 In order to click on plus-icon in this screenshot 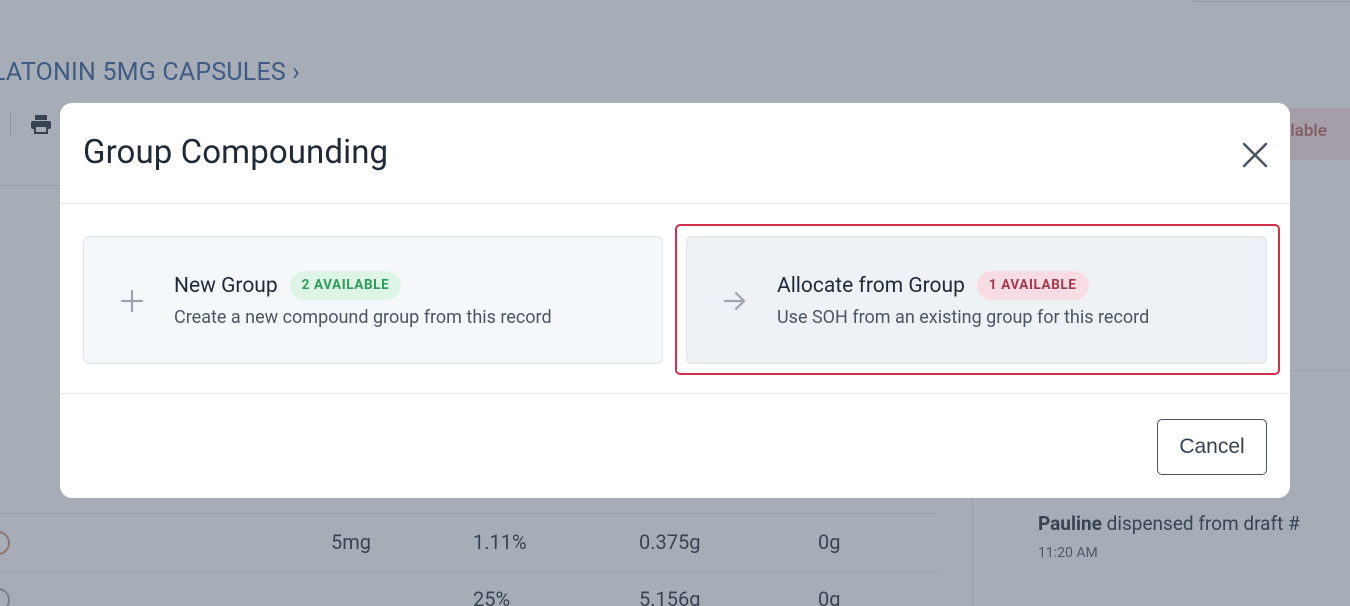, I will do `click(132, 301)`.